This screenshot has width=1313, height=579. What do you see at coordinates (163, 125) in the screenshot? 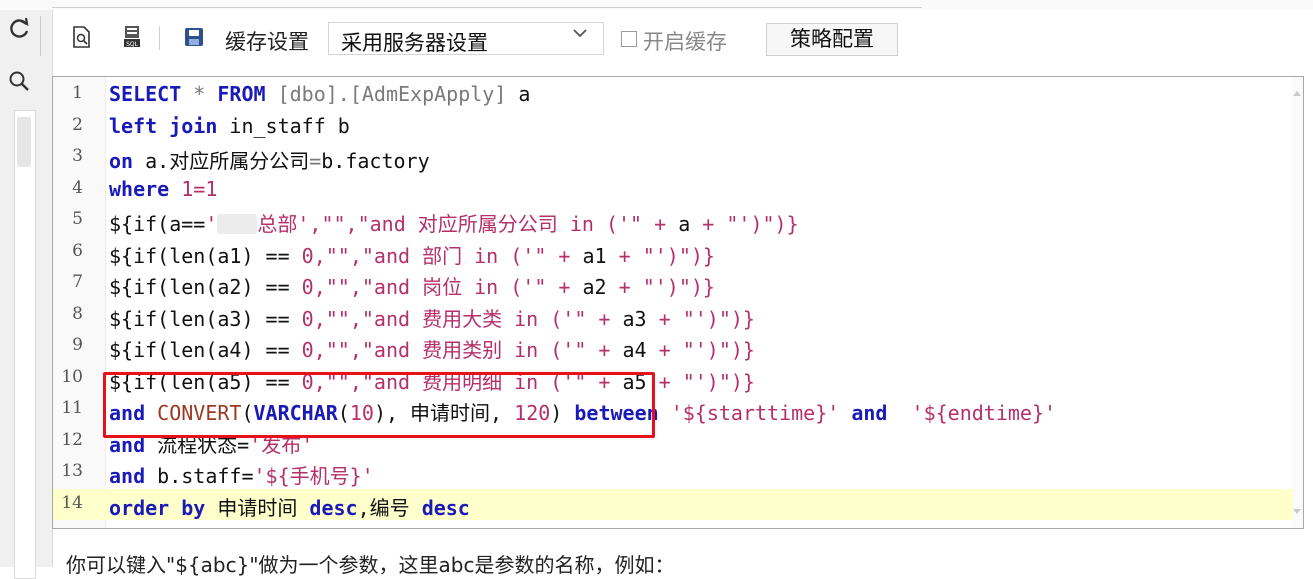
I see `code-token: left join` at bounding box center [163, 125].